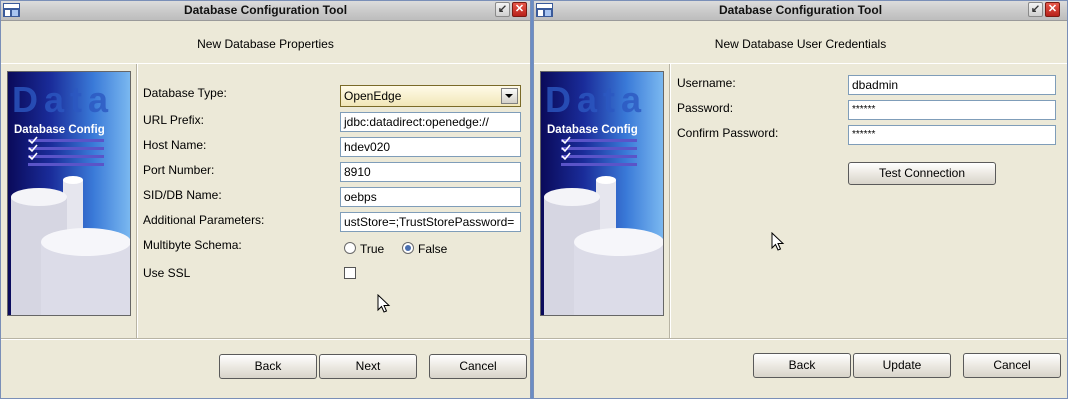 Image resolution: width=1068 pixels, height=399 pixels. I want to click on password-field: ******, so click(952, 110).